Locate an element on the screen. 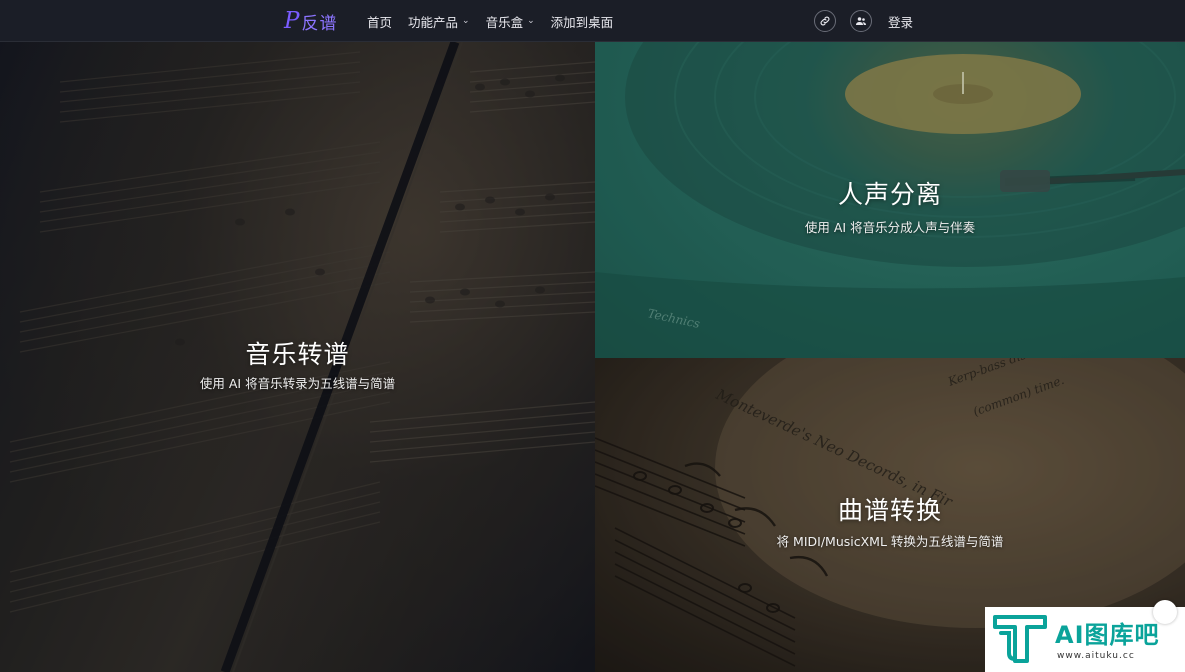  aituku-logo-icon is located at coordinates (1020, 639).